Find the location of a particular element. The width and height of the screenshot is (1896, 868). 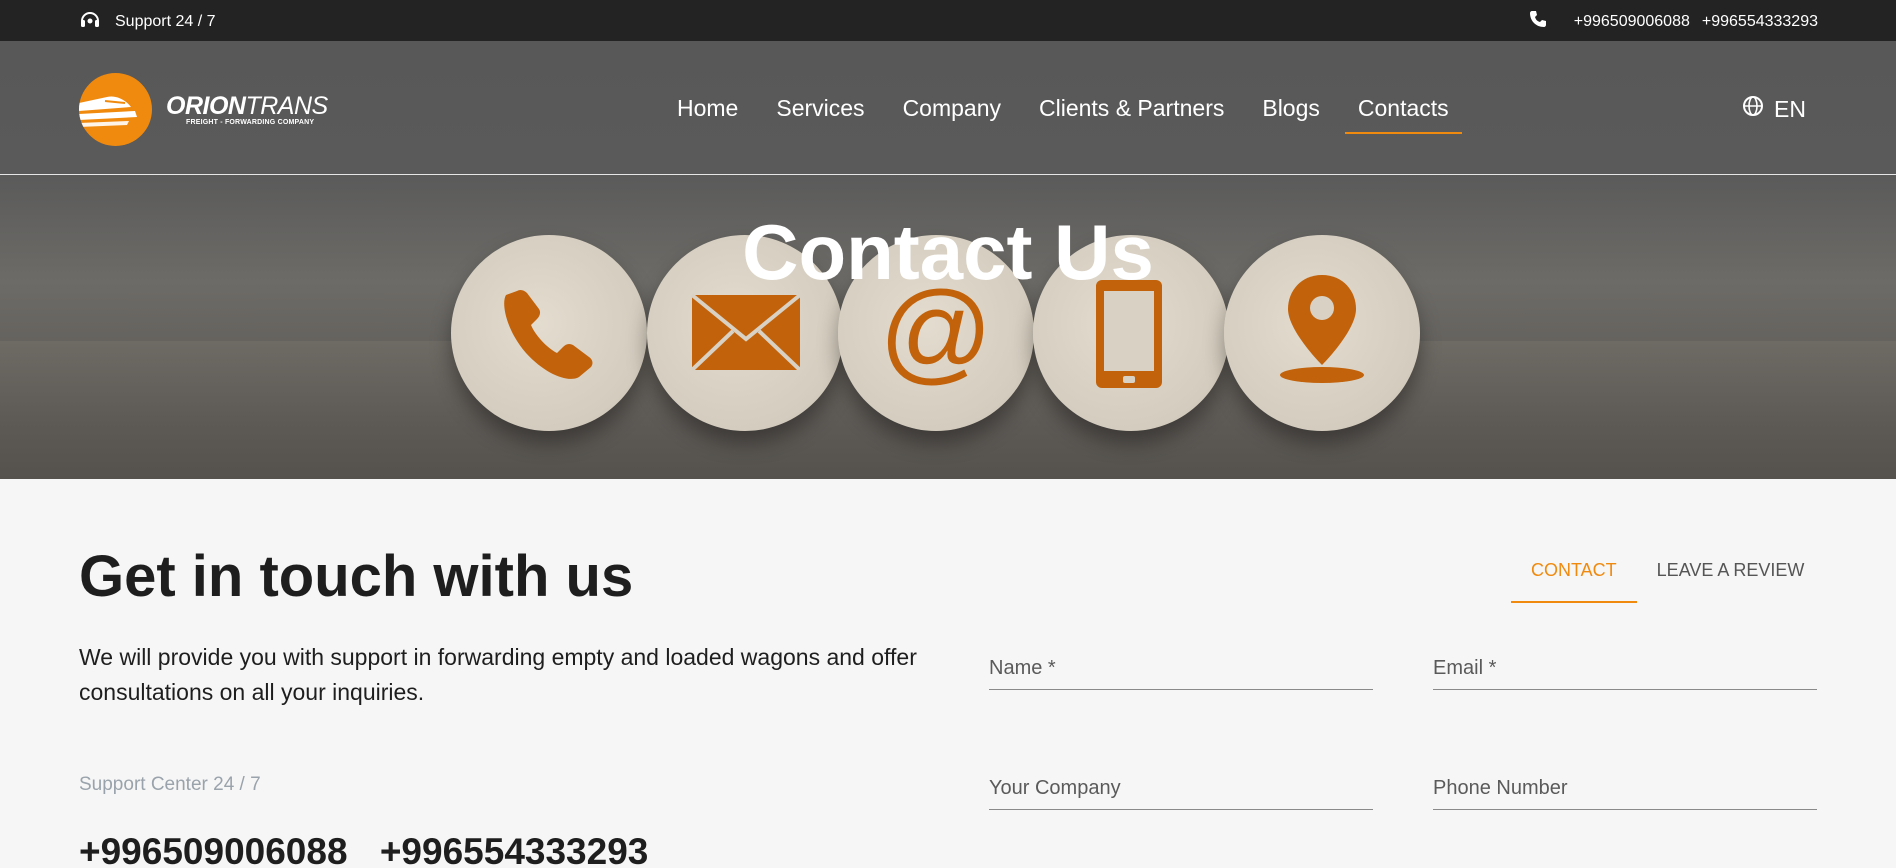

language-label: EN is located at coordinates (1790, 108).